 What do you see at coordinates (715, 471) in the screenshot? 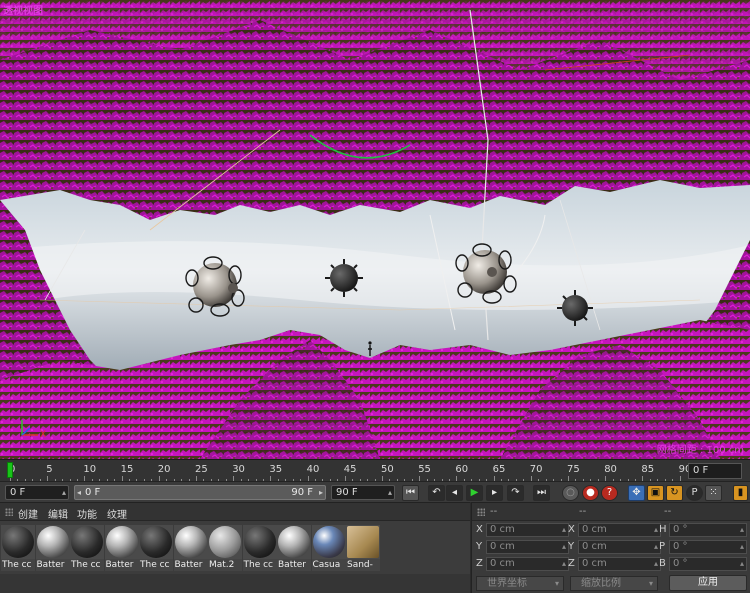
I see `timeline-frame-field: 0 F` at bounding box center [715, 471].